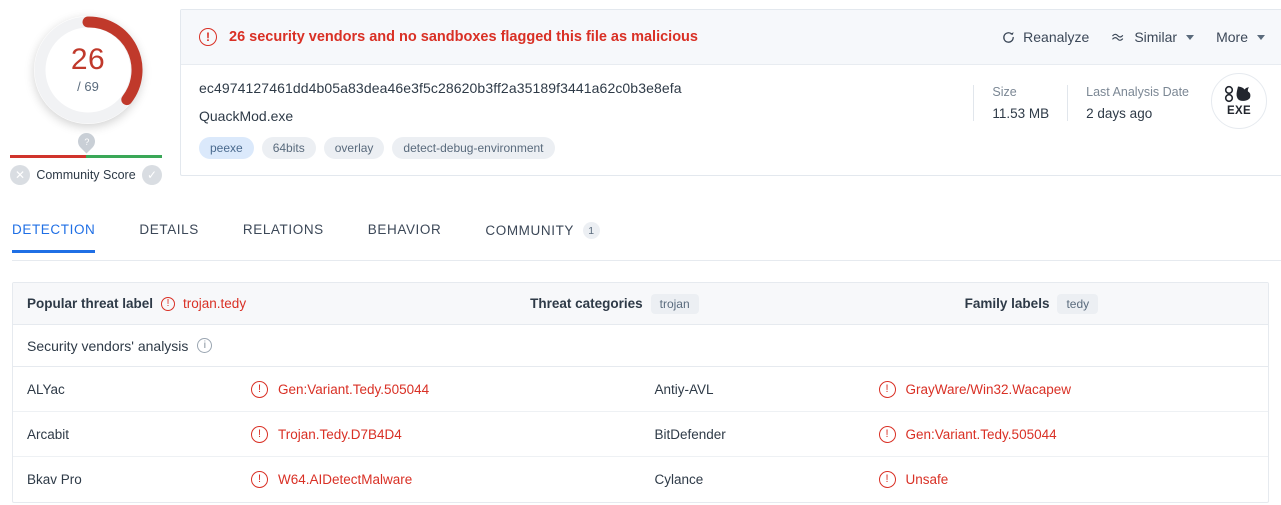 The image size is (1281, 505). I want to click on banner-actions: Reanalyze Similar More, so click(1133, 37).